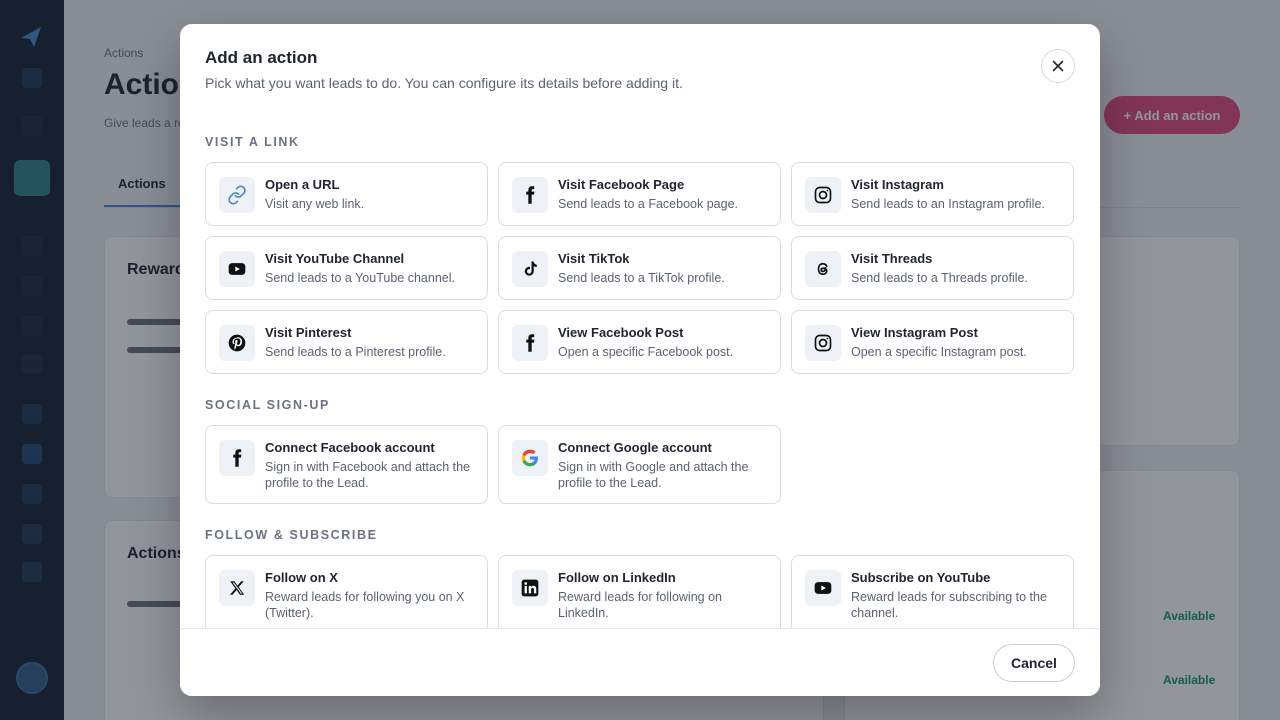 The width and height of the screenshot is (1280, 720). What do you see at coordinates (939, 278) in the screenshot?
I see `action-description: Send leads to a Threads profile.` at bounding box center [939, 278].